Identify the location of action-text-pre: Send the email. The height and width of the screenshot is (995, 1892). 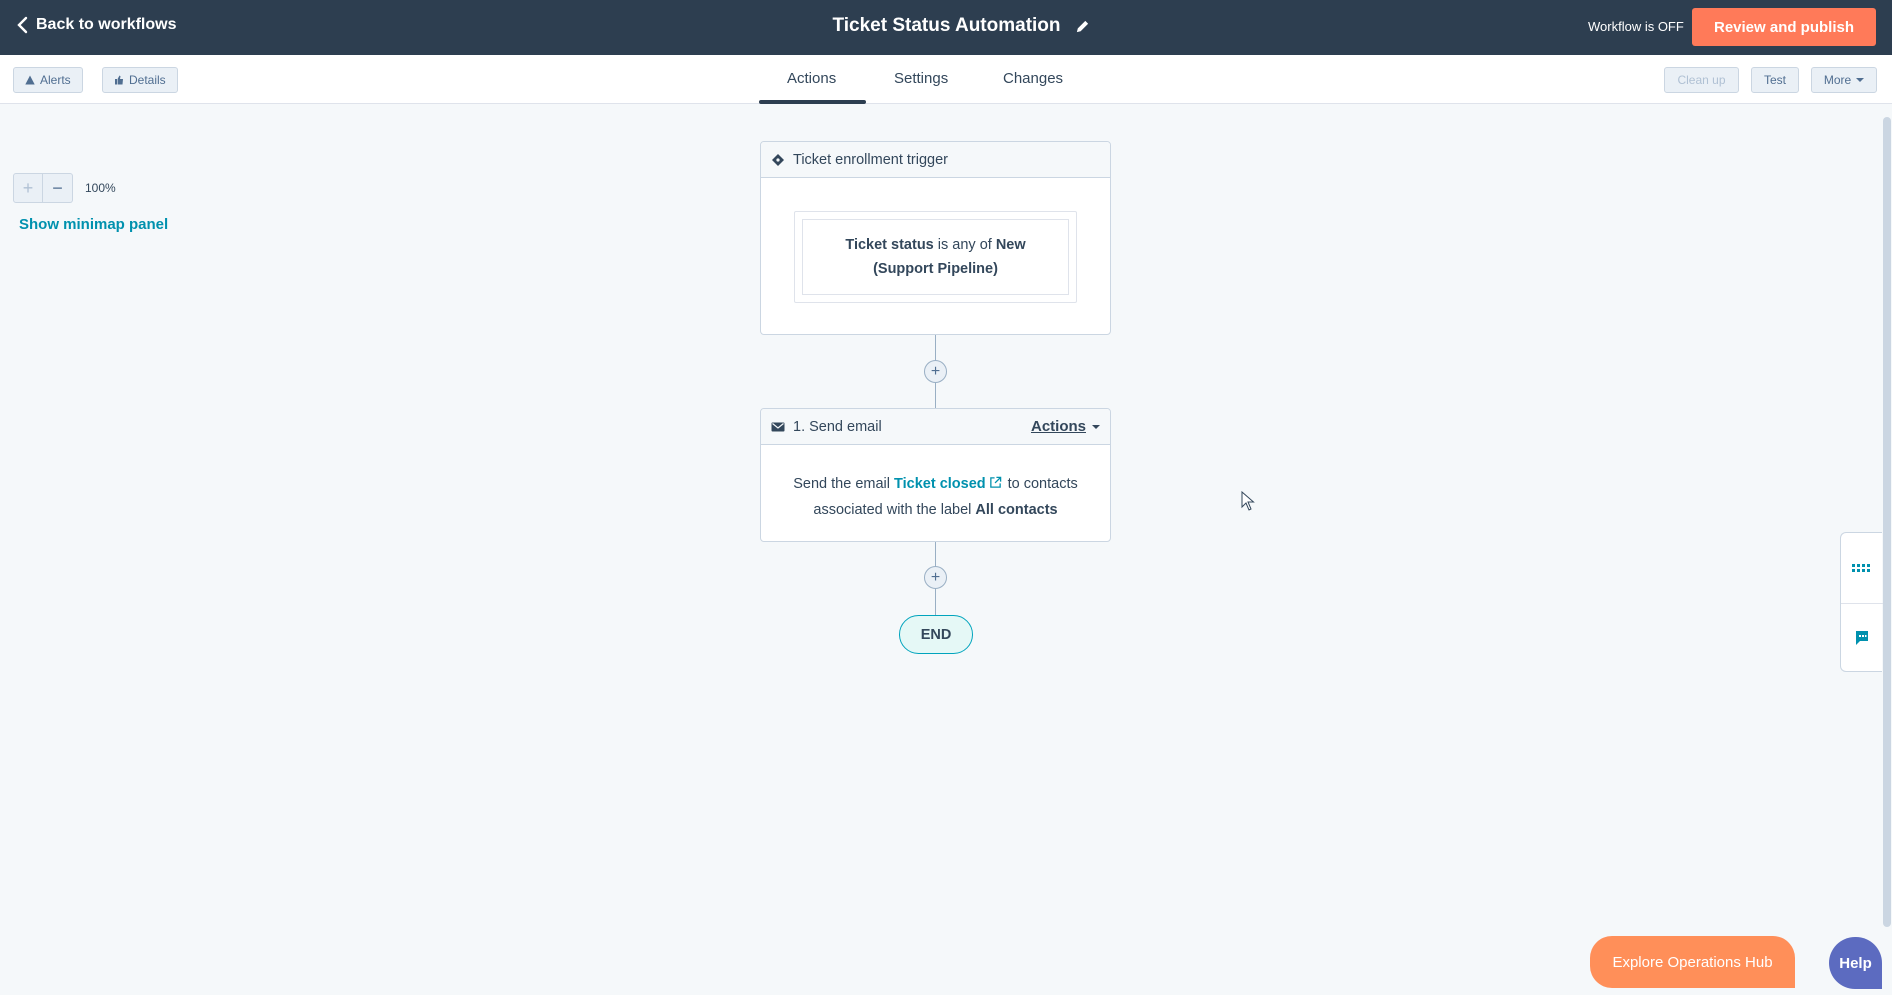
(841, 484).